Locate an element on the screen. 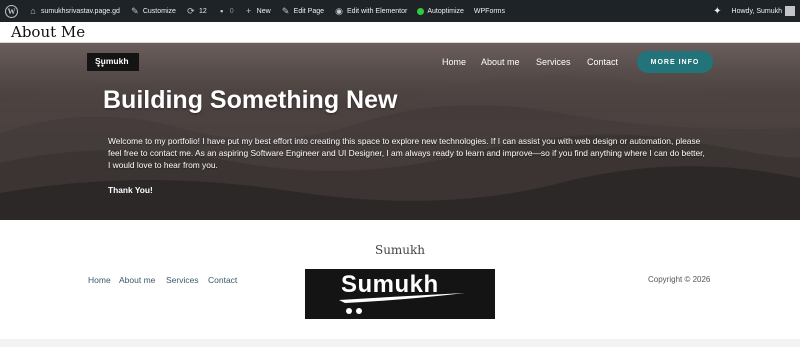 This screenshot has height=347, width=800. elementor-label: Edit with Elementor is located at coordinates (377, 11).